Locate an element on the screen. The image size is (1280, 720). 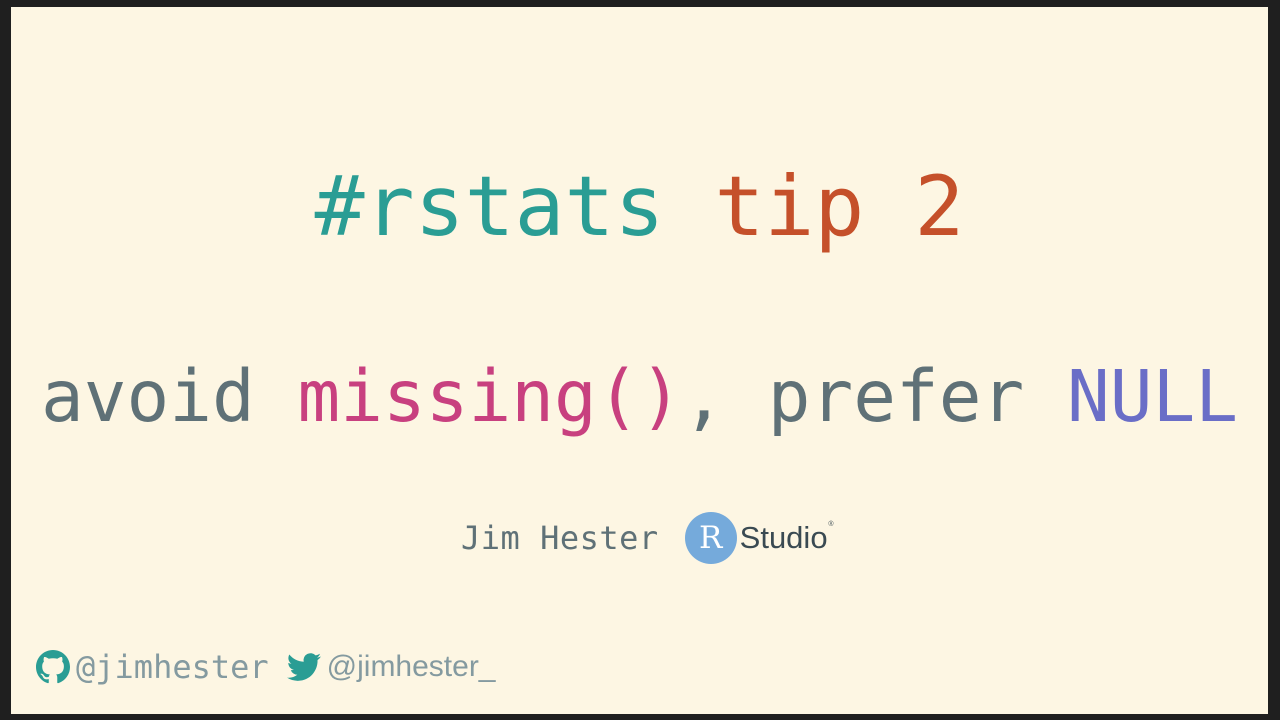
github-icon is located at coordinates (53, 667).